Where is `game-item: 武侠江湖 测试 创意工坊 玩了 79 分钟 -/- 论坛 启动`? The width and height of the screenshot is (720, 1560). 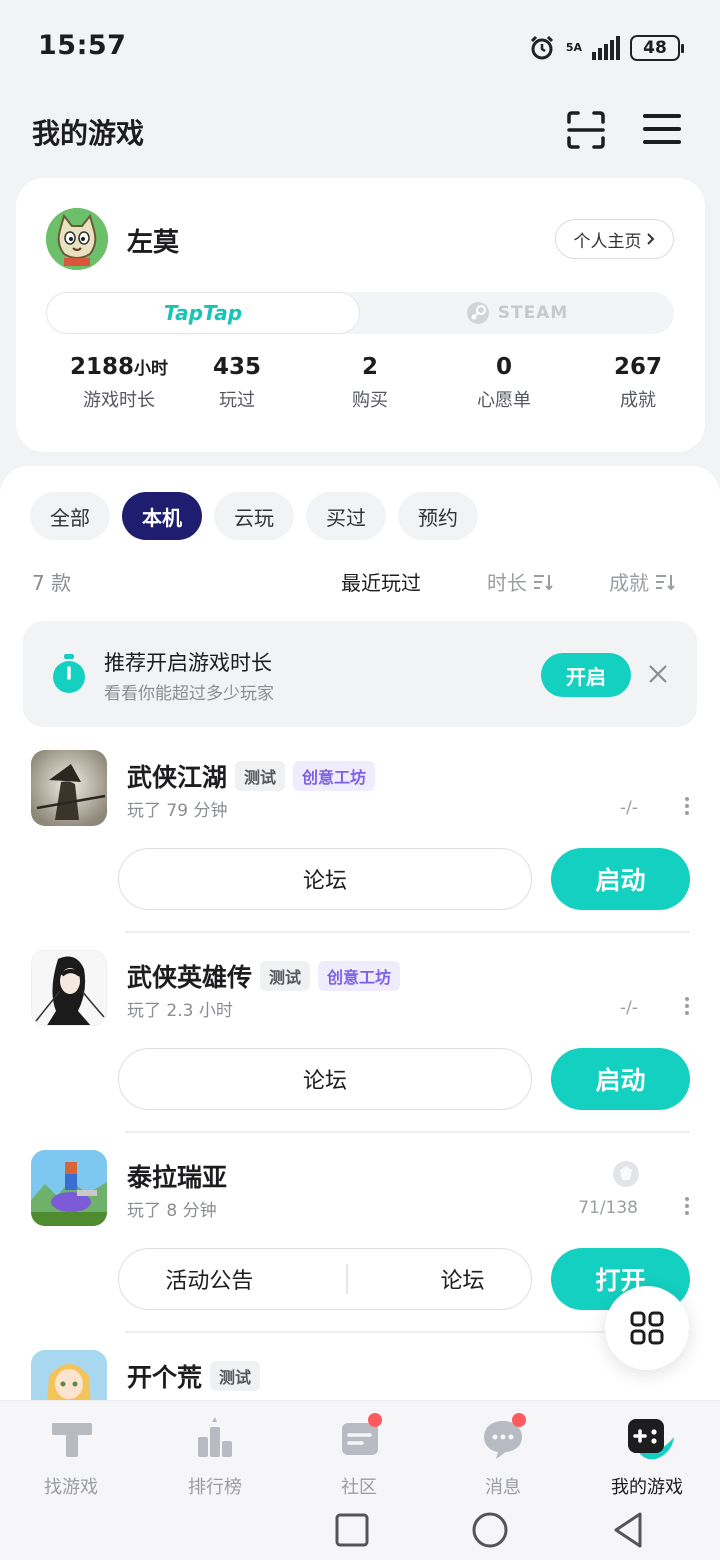
game-item: 武侠江湖 测试 创意工坊 玩了 79 分钟 -/- 论坛 启动 is located at coordinates (360, 848).